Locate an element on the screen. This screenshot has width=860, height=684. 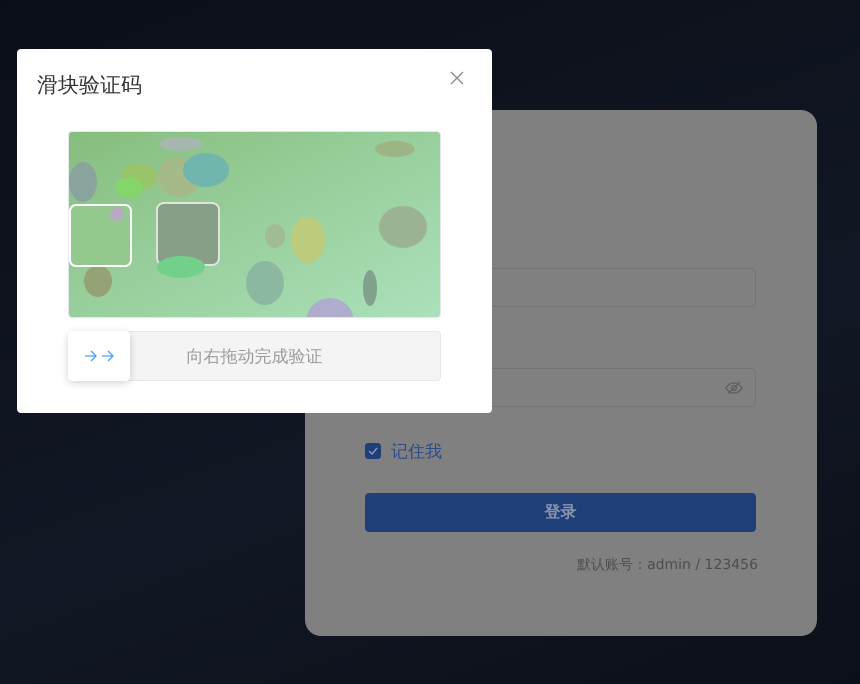
remember-checkbox is located at coordinates (373, 451).